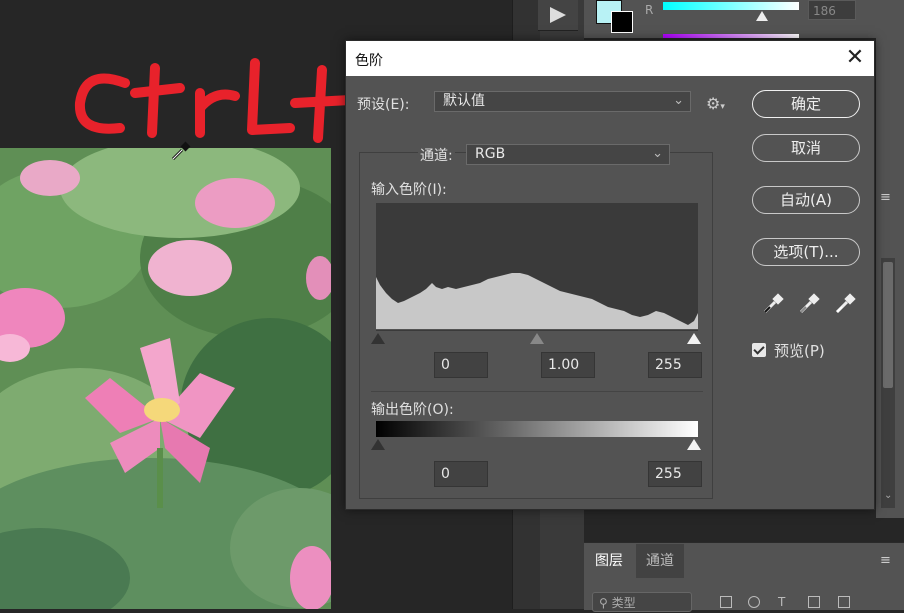  I want to click on red-channel-slider-thumb, so click(762, 16).